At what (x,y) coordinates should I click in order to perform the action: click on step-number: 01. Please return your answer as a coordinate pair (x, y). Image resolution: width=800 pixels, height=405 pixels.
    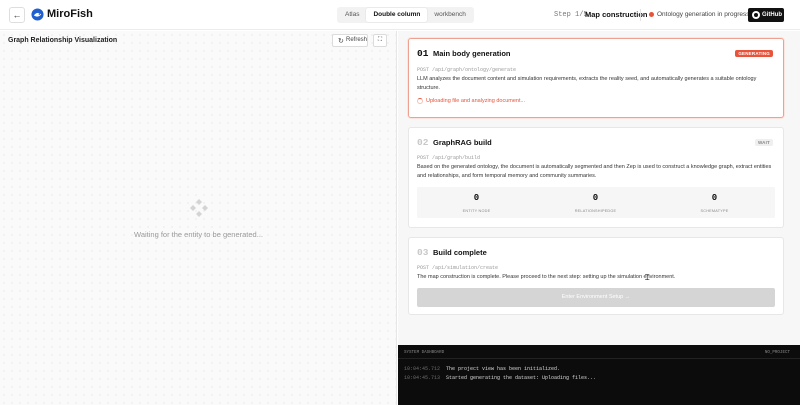
    Looking at the image, I should click on (423, 53).